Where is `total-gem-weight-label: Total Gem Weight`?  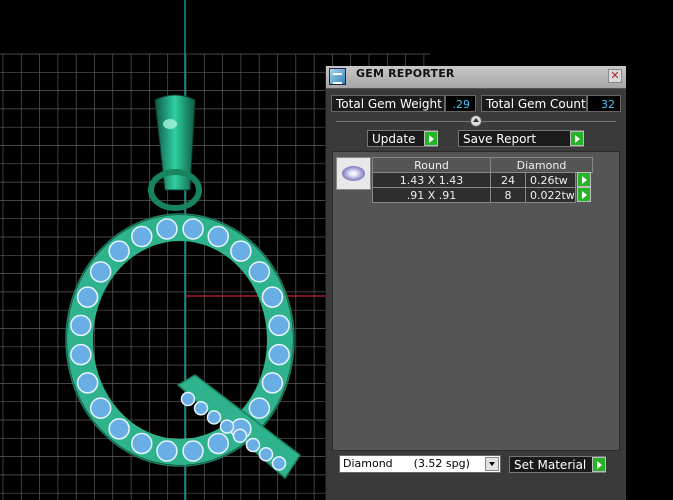 total-gem-weight-label: Total Gem Weight is located at coordinates (388, 103).